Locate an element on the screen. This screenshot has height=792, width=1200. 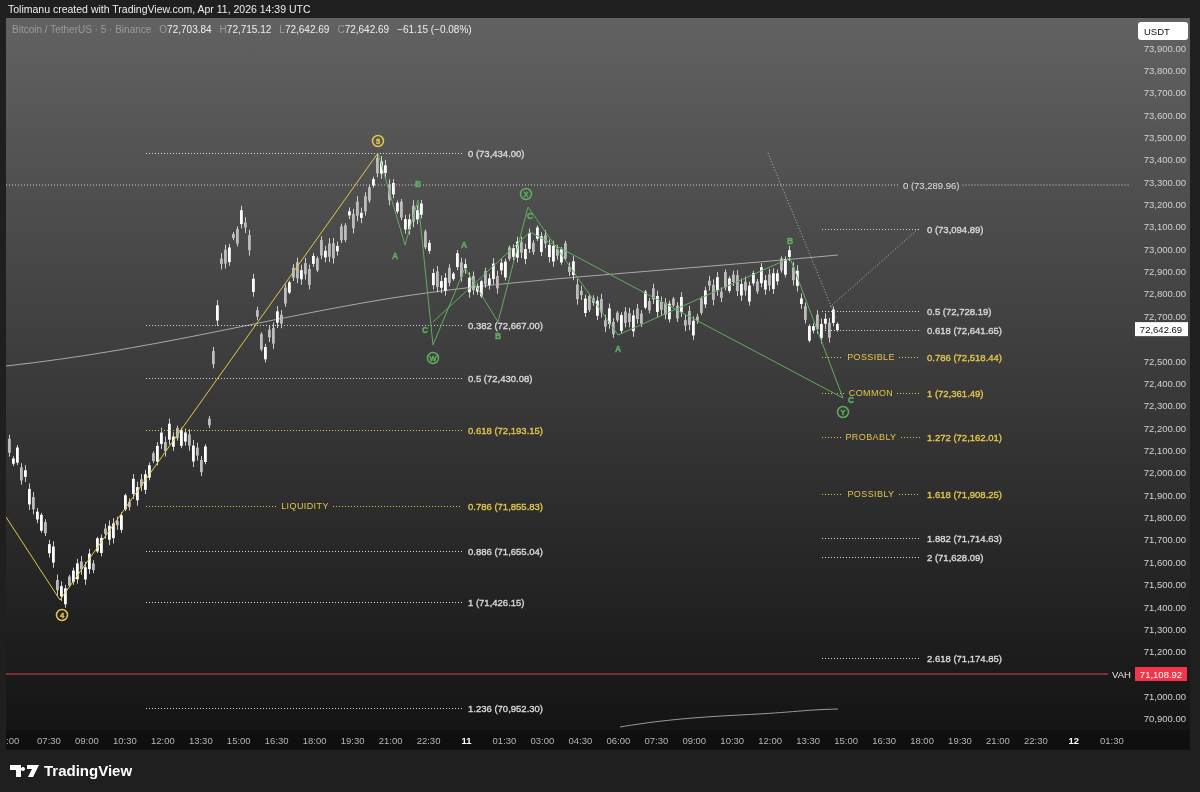
fib-level-label: 2 (71,628.09) is located at coordinates (955, 557).